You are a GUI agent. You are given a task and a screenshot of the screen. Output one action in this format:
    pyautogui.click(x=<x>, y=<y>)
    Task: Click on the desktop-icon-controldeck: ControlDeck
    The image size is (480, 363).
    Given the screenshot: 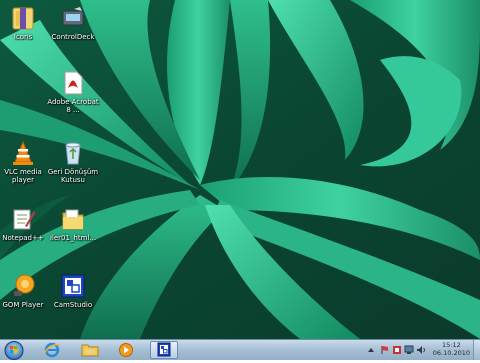 What is the action you would take?
    pyautogui.click(x=73, y=23)
    